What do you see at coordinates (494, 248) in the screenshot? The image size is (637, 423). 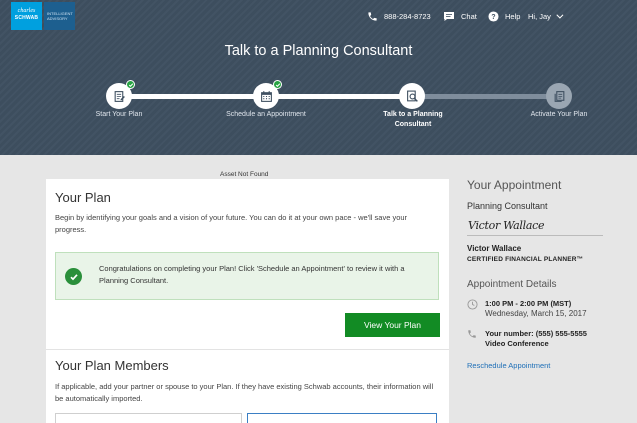 I see `consultant-name: Victor Wallace` at bounding box center [494, 248].